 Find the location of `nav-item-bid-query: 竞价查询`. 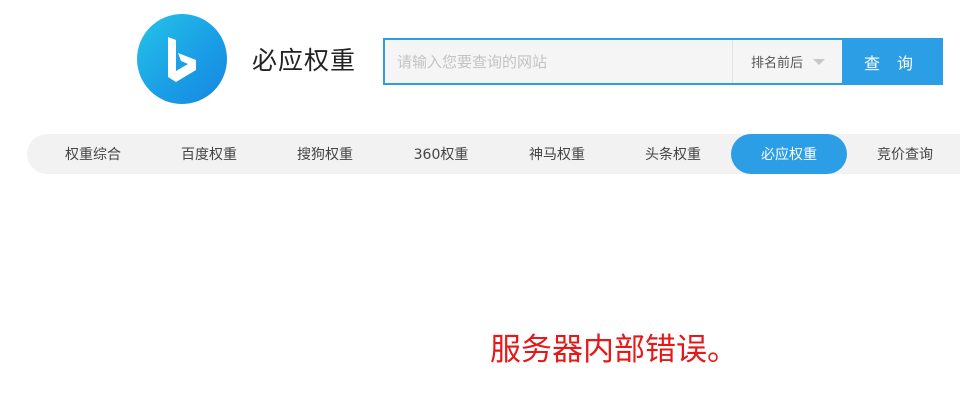

nav-item-bid-query: 竞价查询 is located at coordinates (903, 154).